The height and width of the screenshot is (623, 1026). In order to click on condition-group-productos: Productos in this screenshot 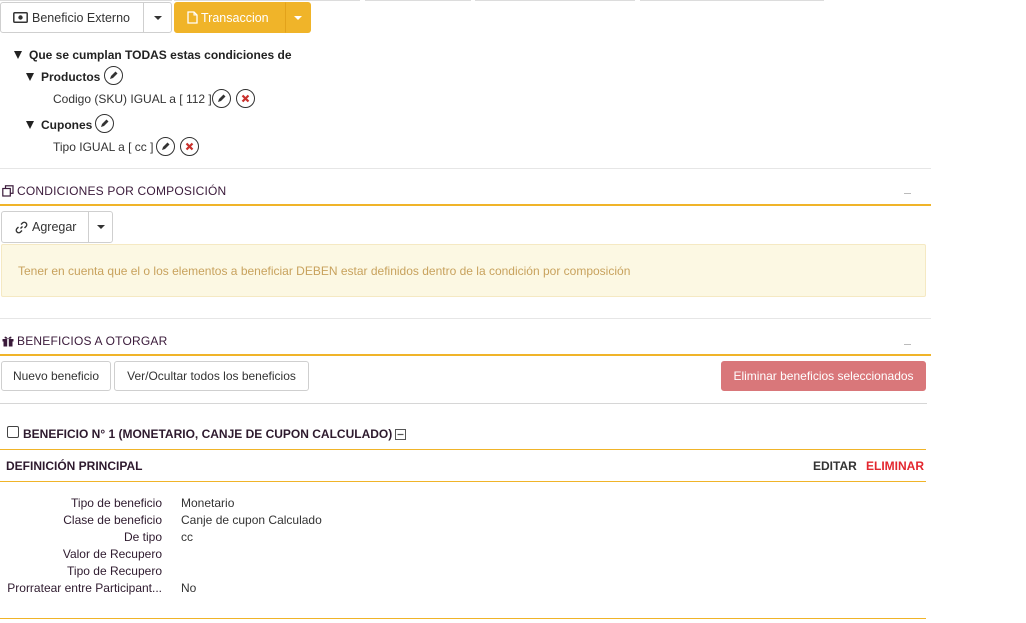, I will do `click(63, 77)`.